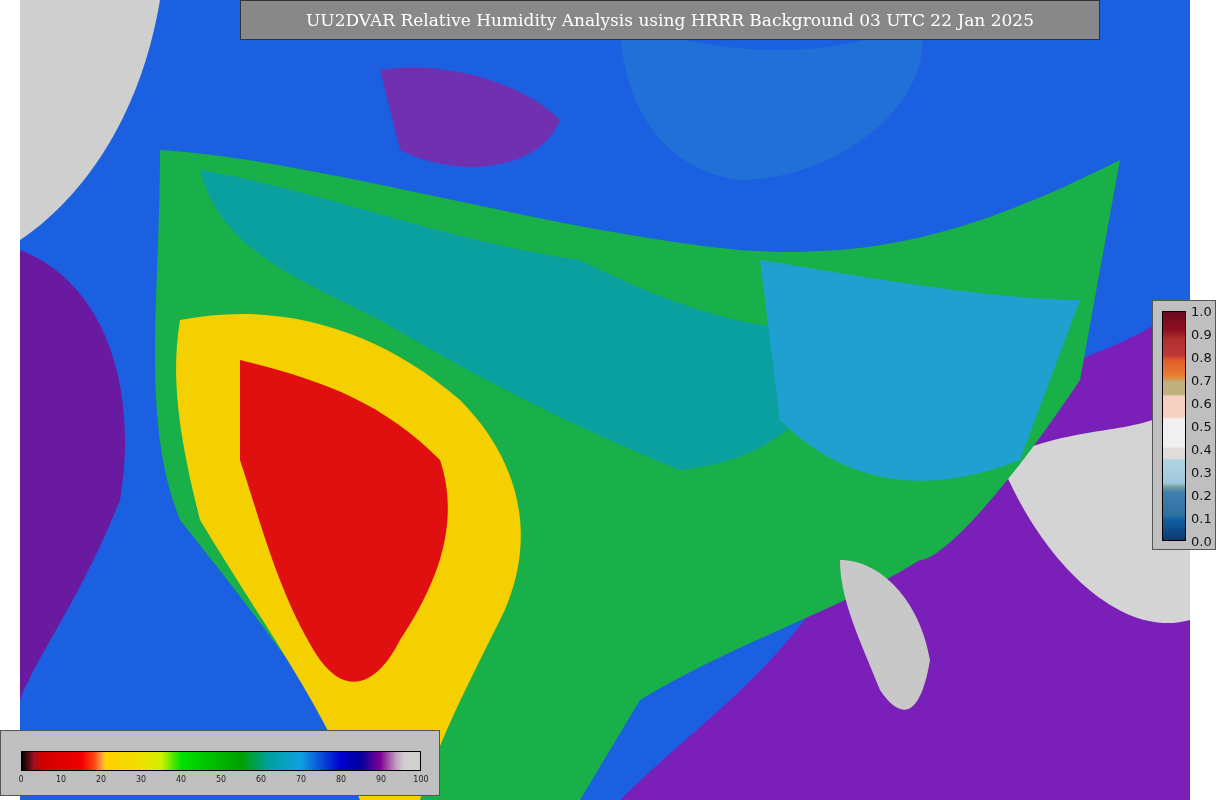 This screenshot has height=800, width=1216. What do you see at coordinates (101, 779) in the screenshot?
I see `tick-label: 20` at bounding box center [101, 779].